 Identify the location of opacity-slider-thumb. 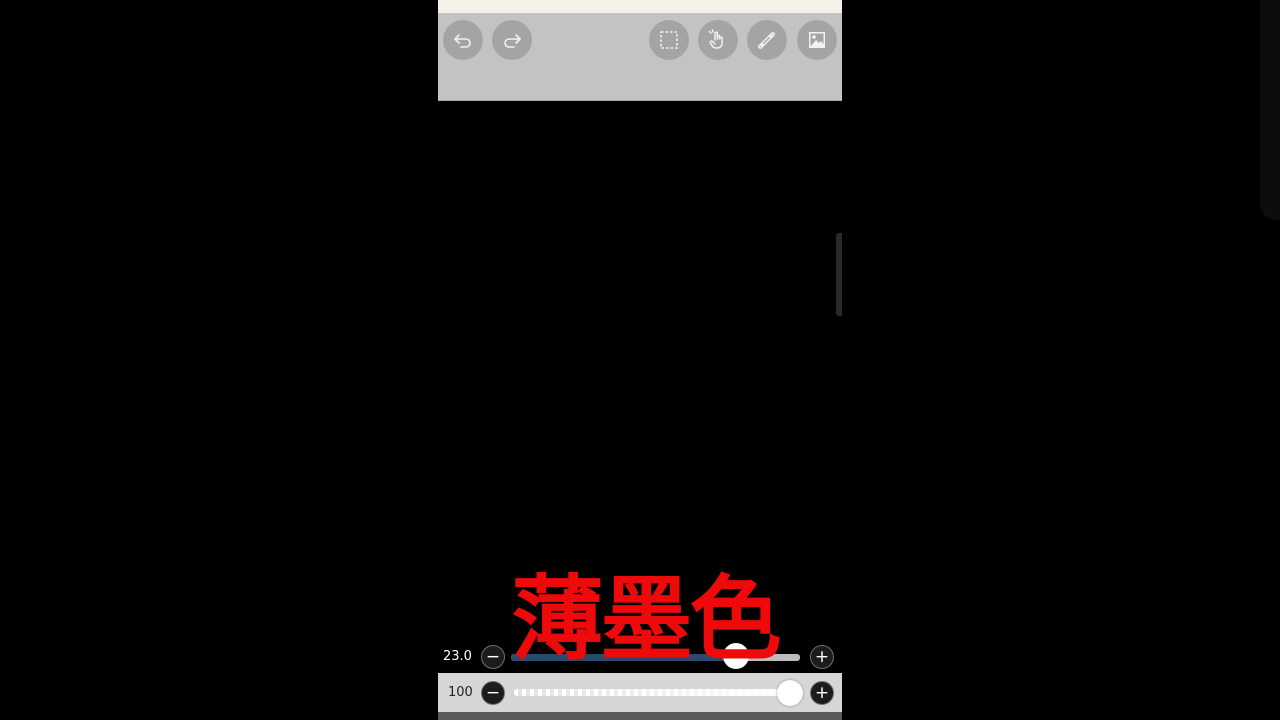
(790, 693).